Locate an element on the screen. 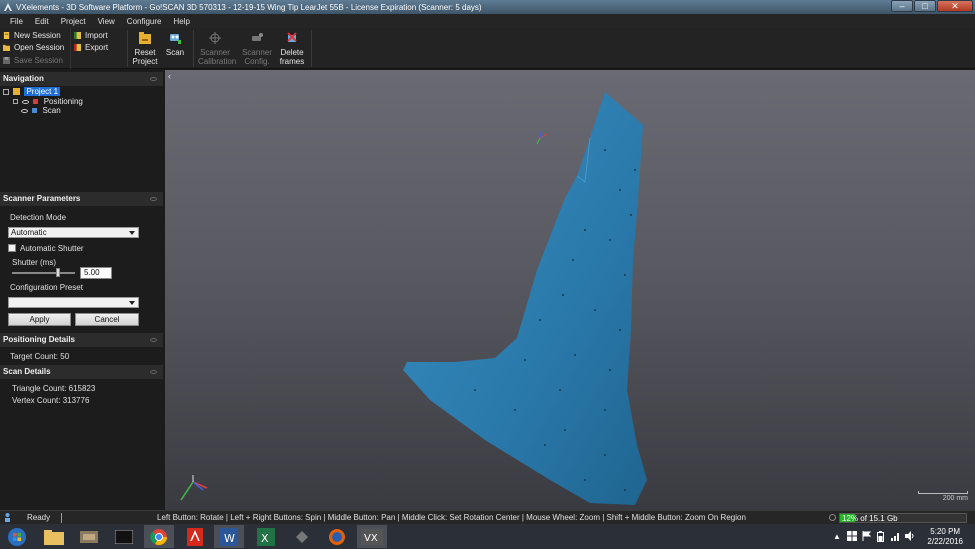 This screenshot has height=549, width=975. shutter-value-input: 5.00 is located at coordinates (96, 273).